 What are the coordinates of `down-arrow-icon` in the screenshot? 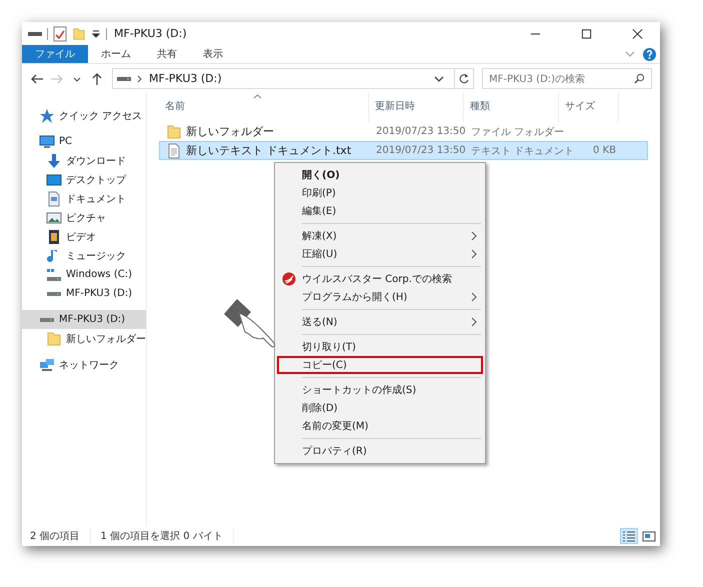 It's located at (54, 160).